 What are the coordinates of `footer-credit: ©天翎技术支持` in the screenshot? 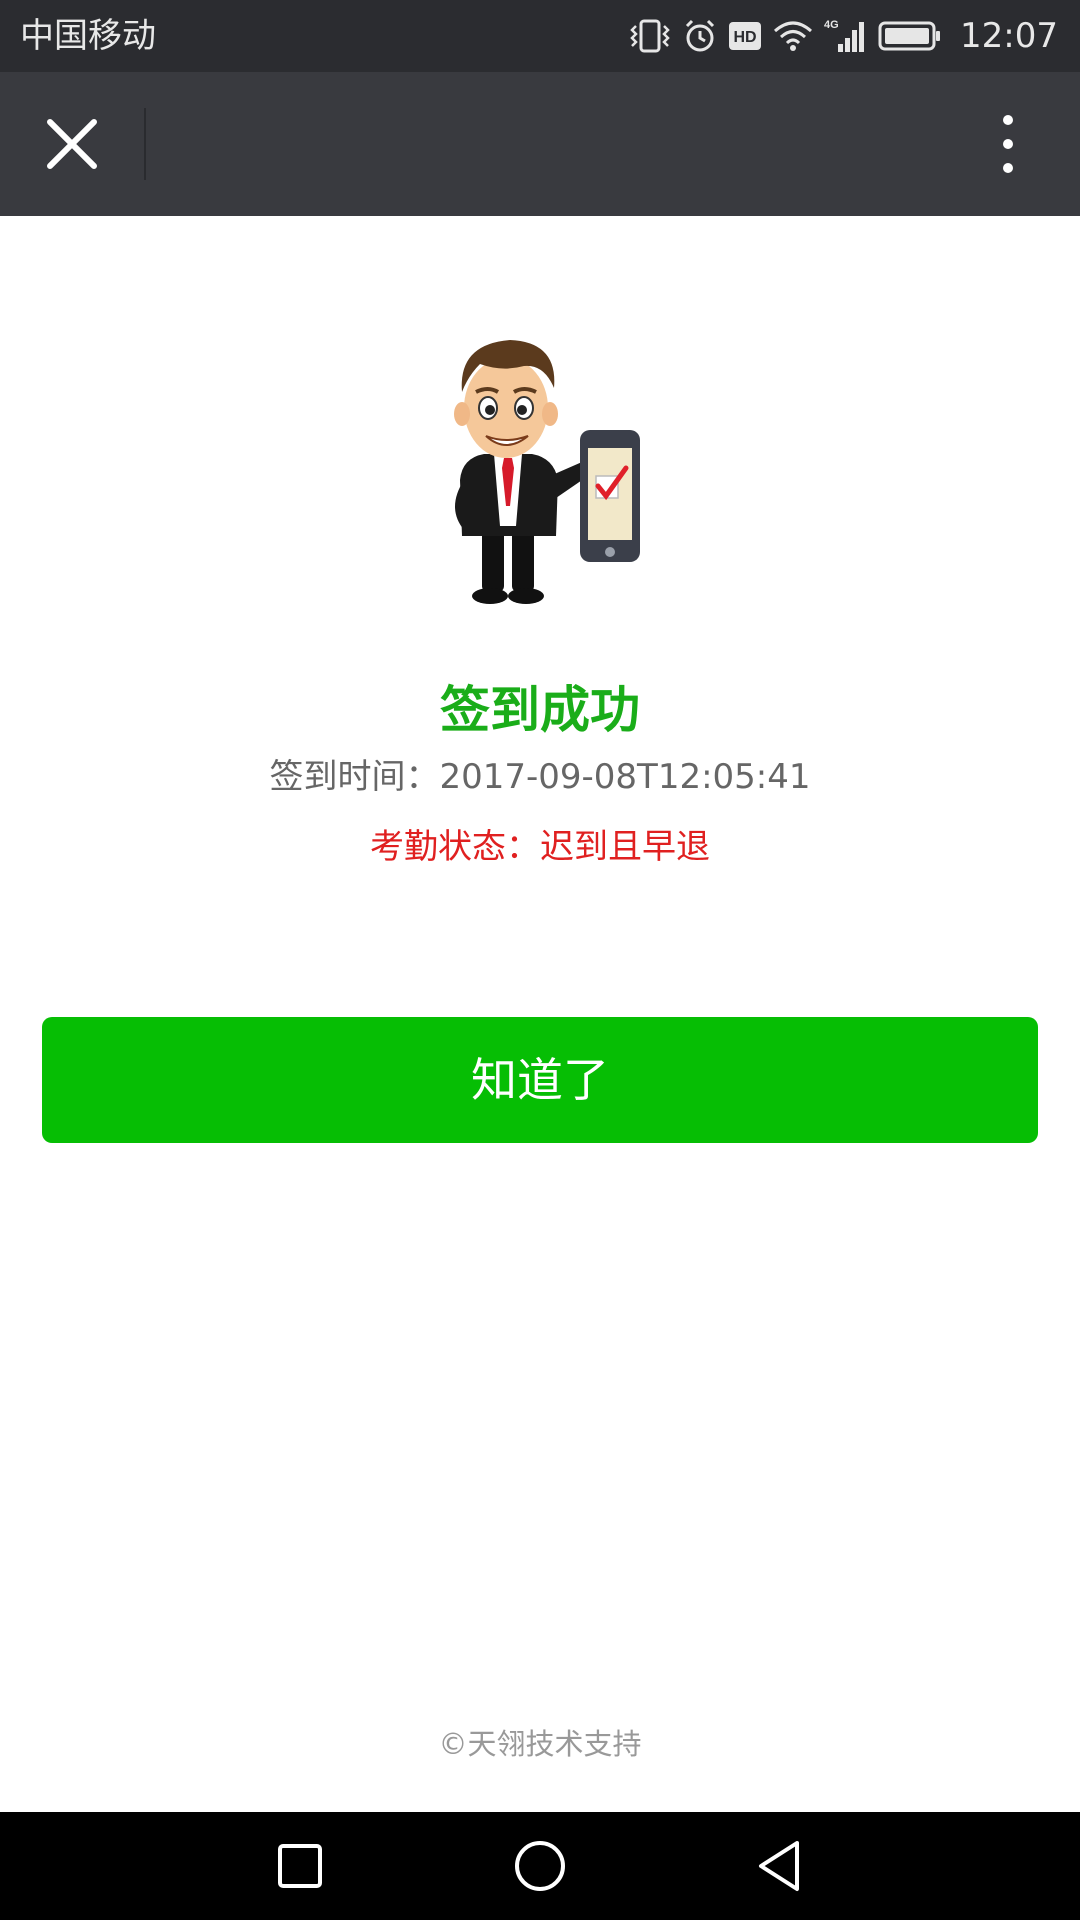 It's located at (540, 1744).